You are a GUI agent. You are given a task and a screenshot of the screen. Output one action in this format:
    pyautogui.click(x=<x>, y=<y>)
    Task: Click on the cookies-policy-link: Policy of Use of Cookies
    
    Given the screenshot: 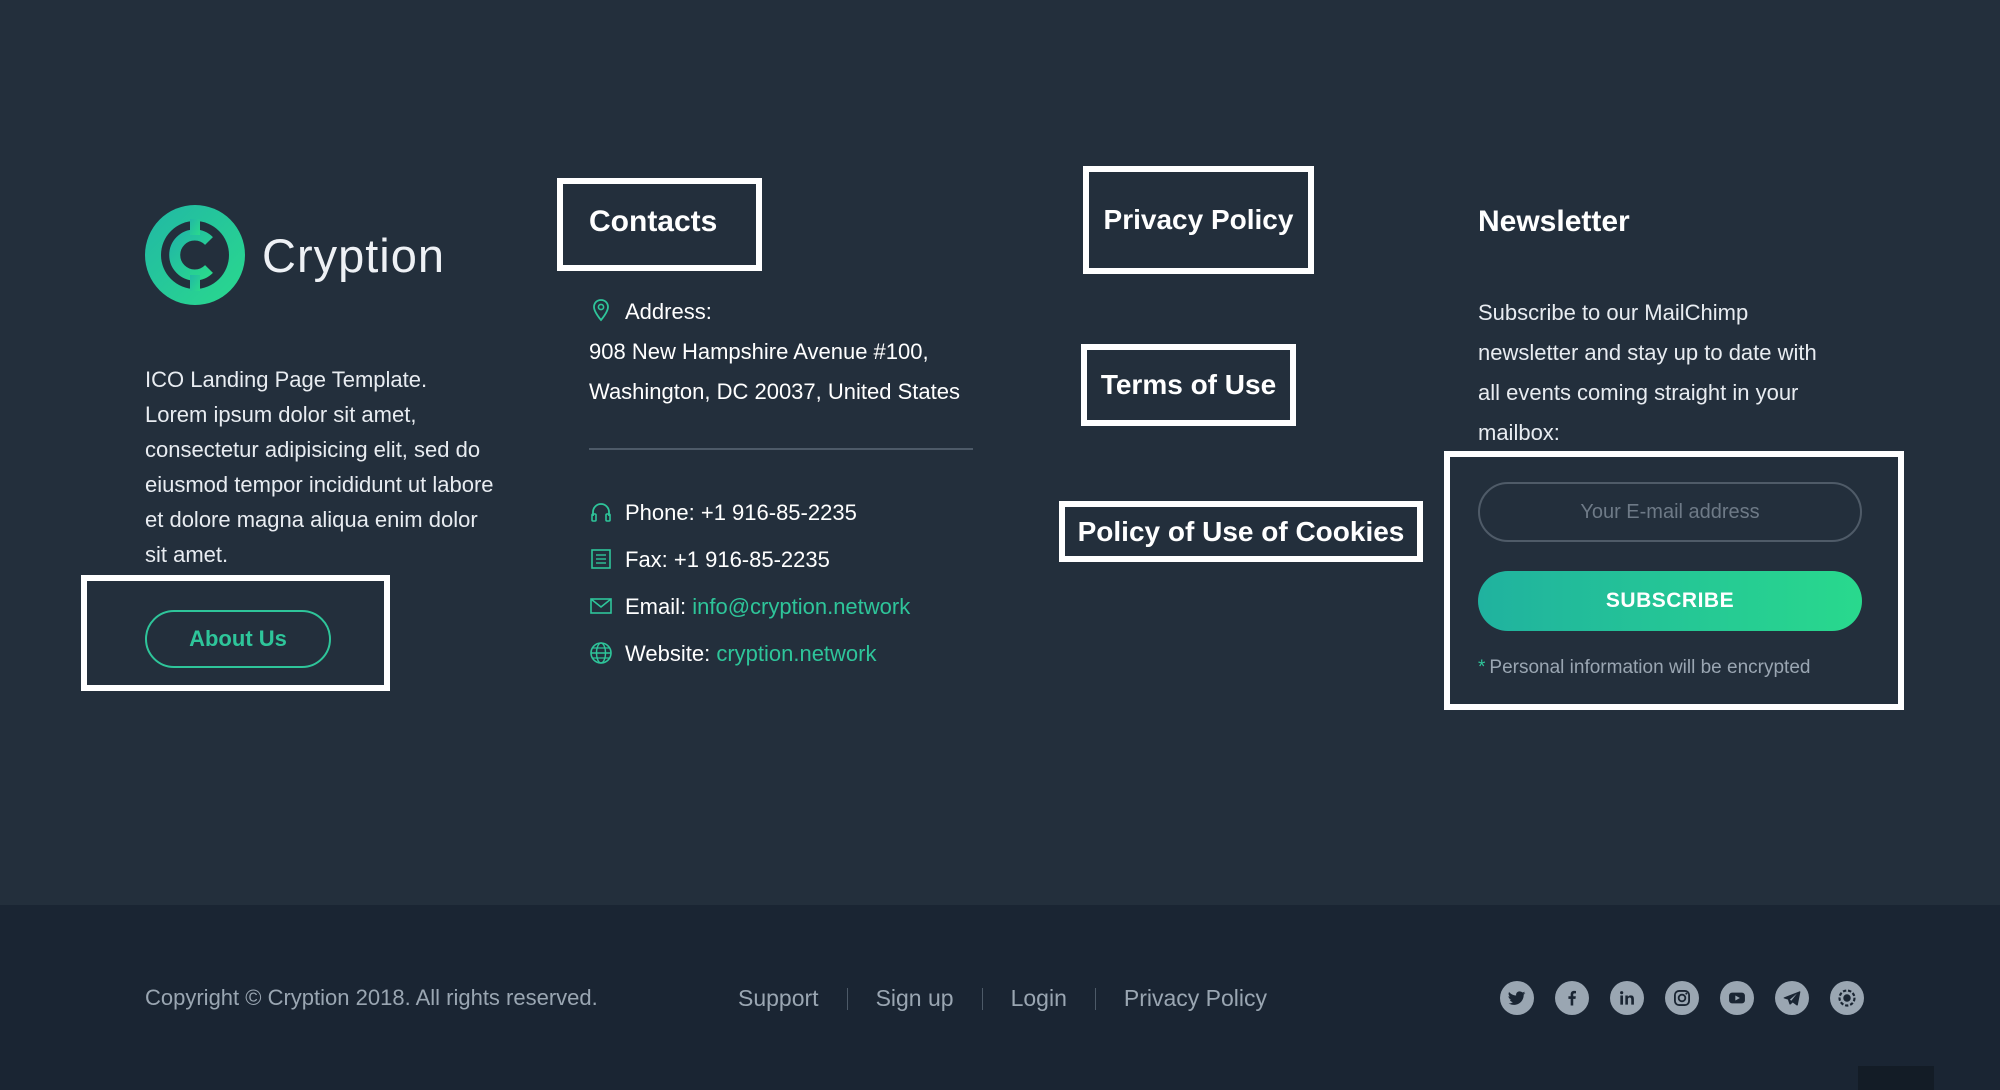 What is the action you would take?
    pyautogui.click(x=1241, y=531)
    